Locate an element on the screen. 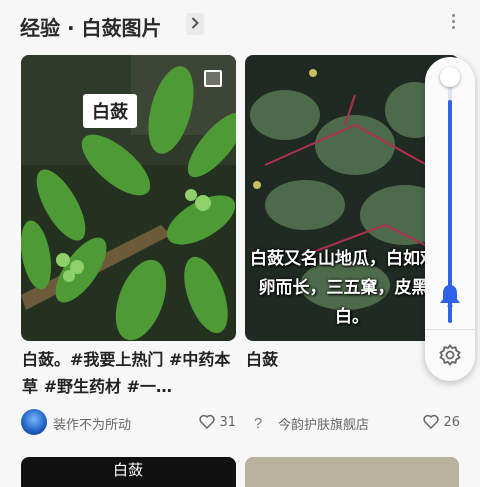 The image size is (480, 487). volume-panel is located at coordinates (450, 219).